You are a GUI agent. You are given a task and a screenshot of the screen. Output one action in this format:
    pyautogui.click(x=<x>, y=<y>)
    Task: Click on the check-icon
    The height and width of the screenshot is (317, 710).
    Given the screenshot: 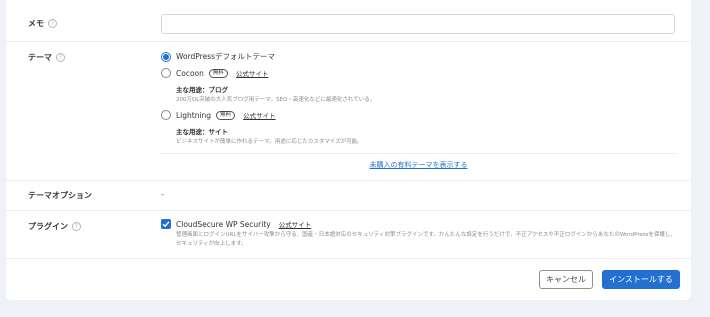 What is the action you would take?
    pyautogui.click(x=166, y=224)
    